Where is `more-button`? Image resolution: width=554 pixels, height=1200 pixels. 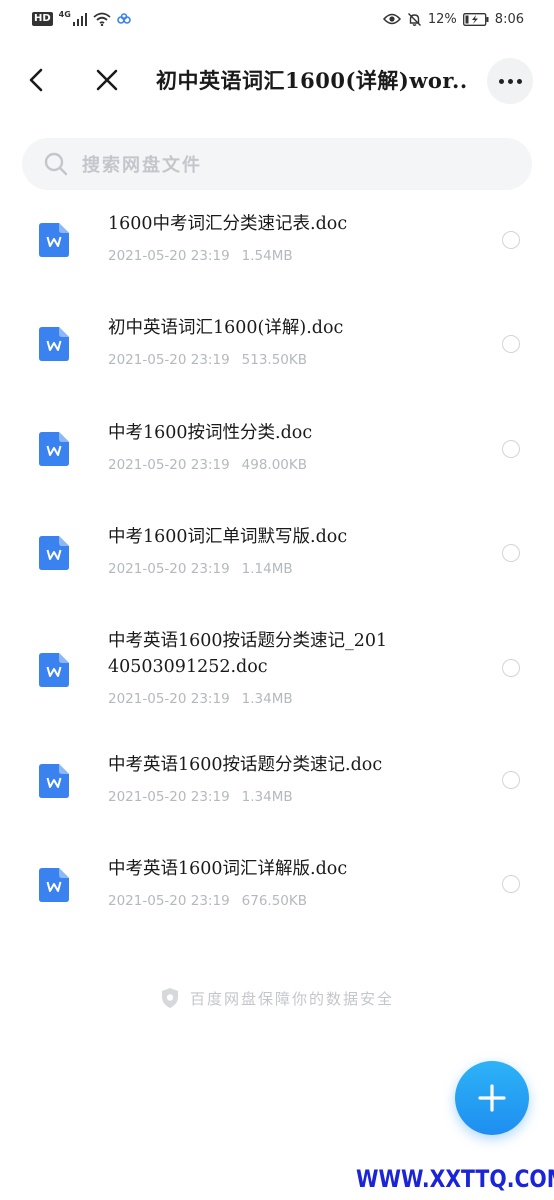 more-button is located at coordinates (510, 81).